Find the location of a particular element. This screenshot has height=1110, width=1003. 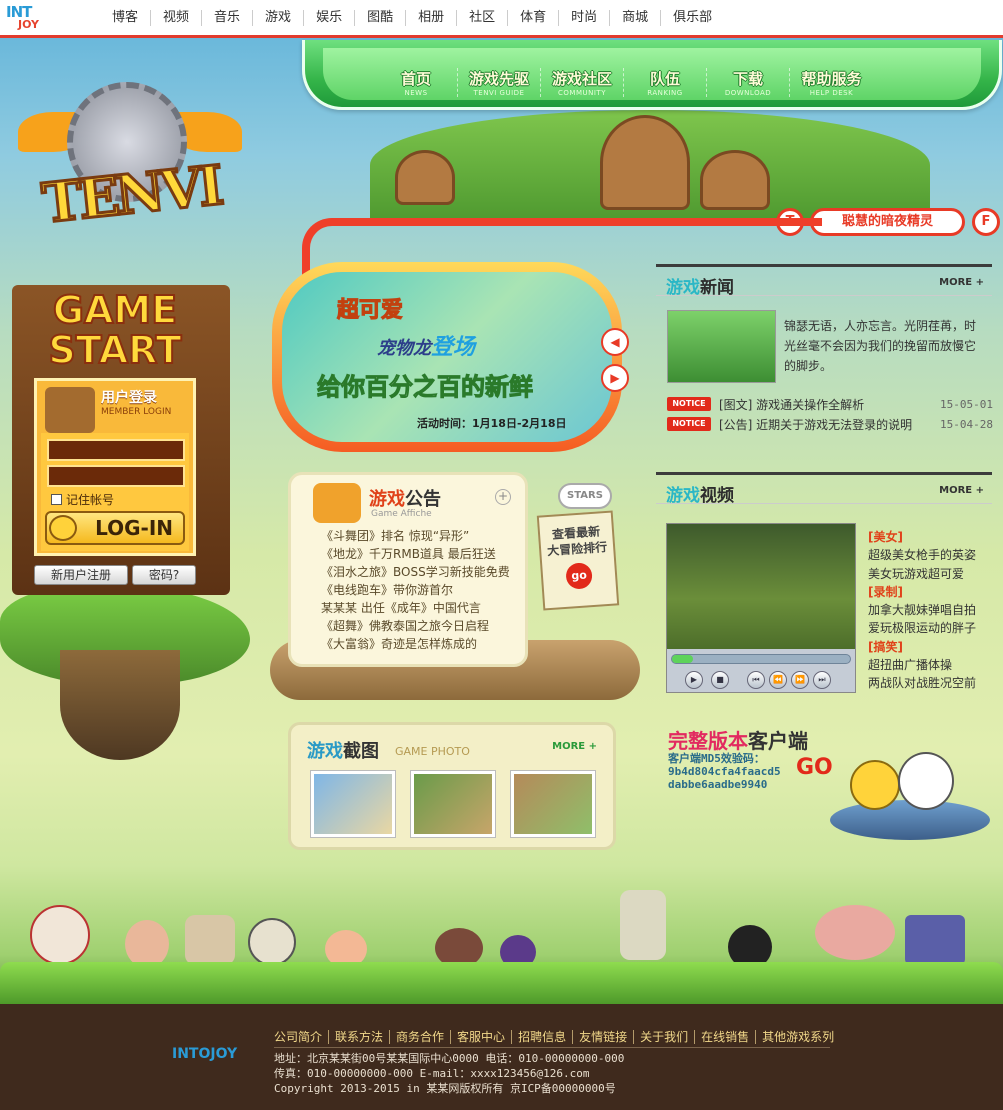

top-link-ent: 娱乐 is located at coordinates (330, 18).